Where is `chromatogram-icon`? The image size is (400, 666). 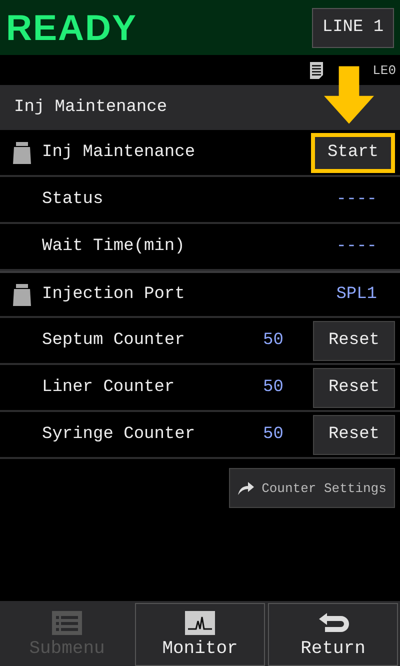 chromatogram-icon is located at coordinates (200, 622).